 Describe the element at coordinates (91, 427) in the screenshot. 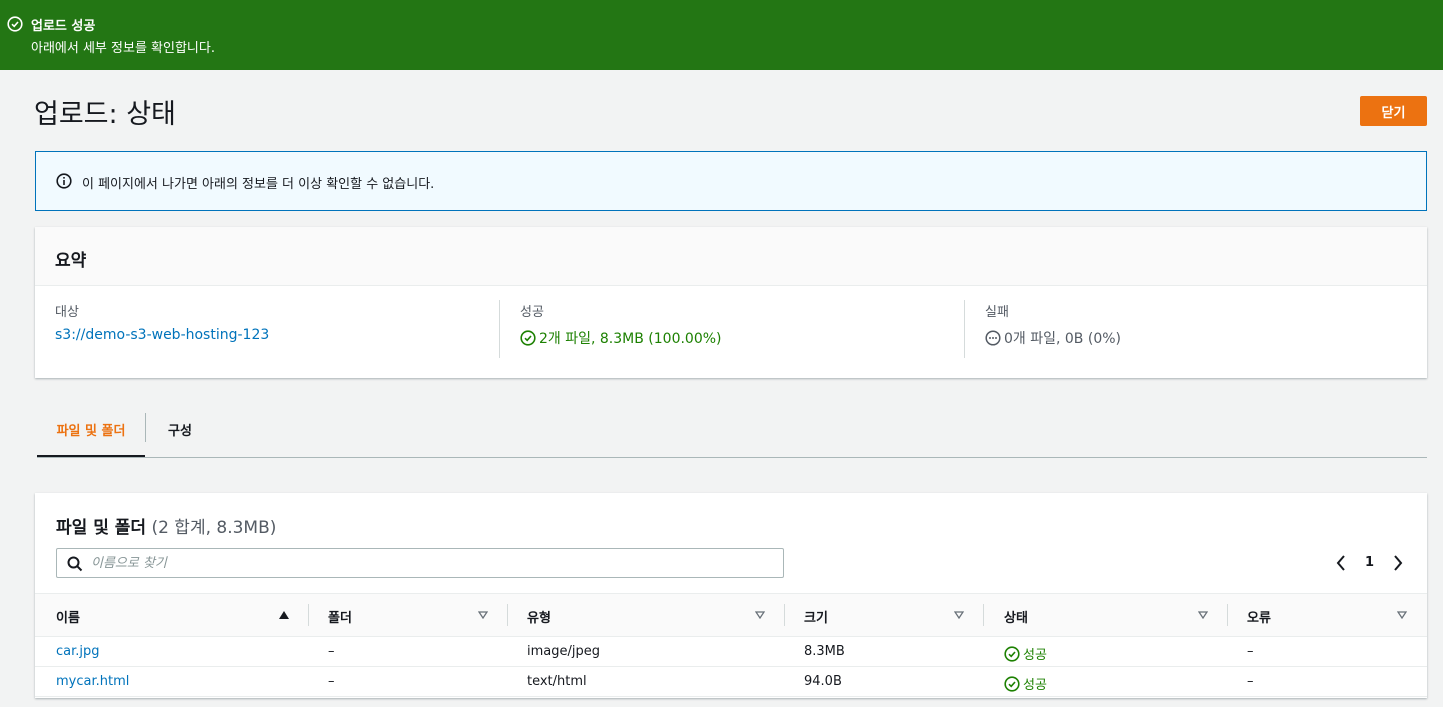

I see `tab-files-and-folders: 파일 및 폴더` at that location.